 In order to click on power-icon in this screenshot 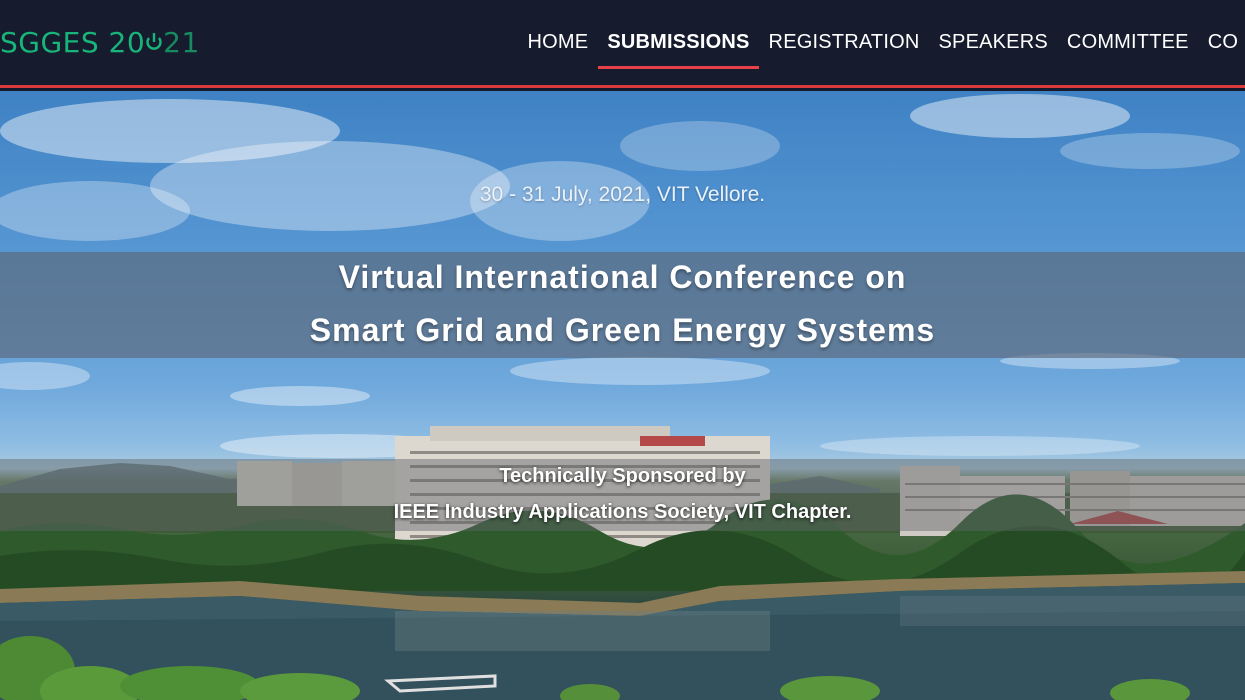, I will do `click(154, 42)`.